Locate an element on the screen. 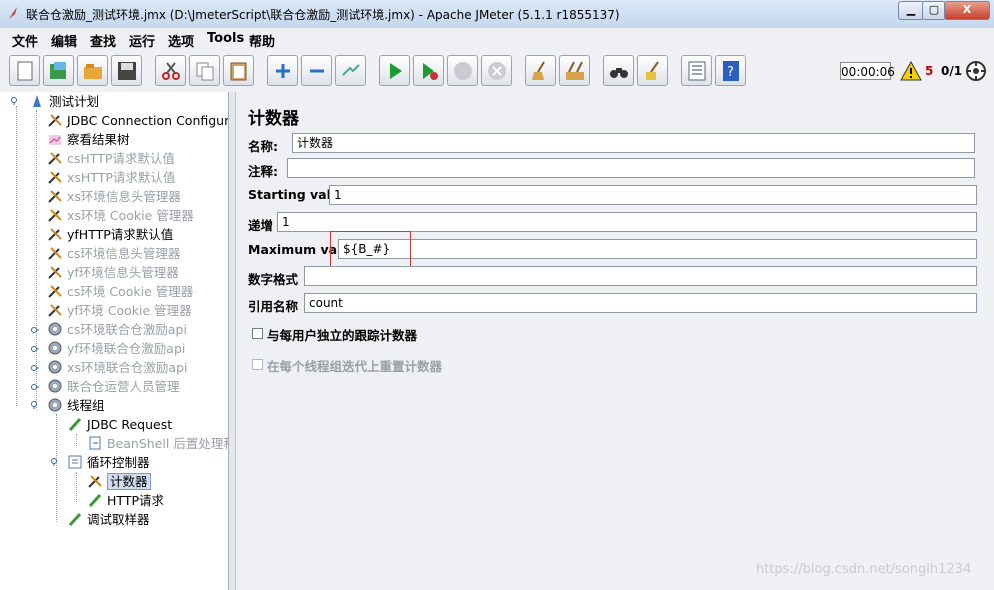 The image size is (994, 590). tree-node: 线程组 is located at coordinates (76, 406).